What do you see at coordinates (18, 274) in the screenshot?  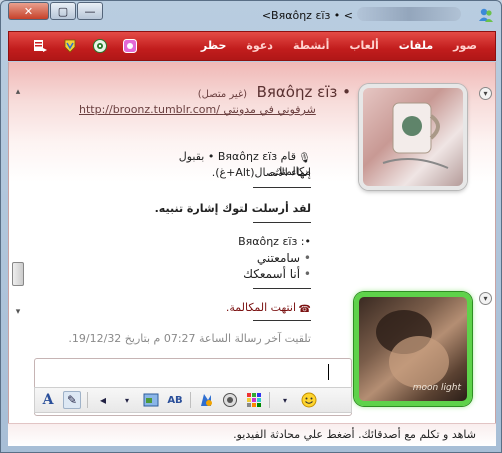 I see `pane-splitter-handle` at bounding box center [18, 274].